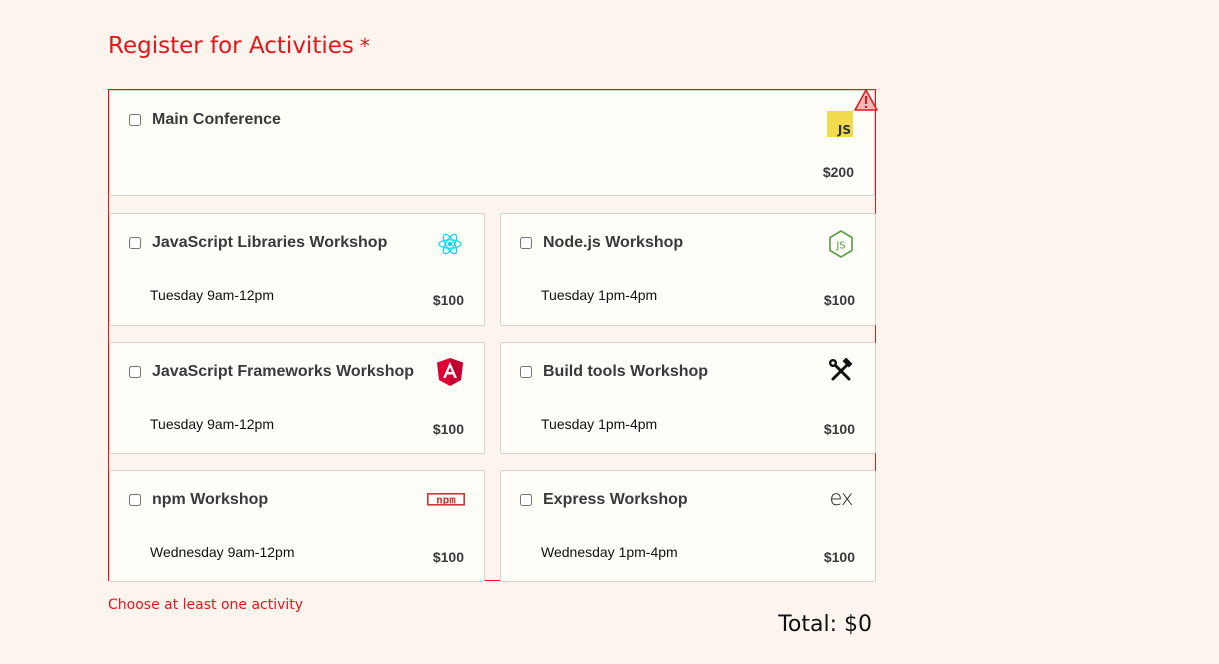 Image resolution: width=1219 pixels, height=664 pixels. Describe the element at coordinates (450, 244) in the screenshot. I see `react-icon` at that location.